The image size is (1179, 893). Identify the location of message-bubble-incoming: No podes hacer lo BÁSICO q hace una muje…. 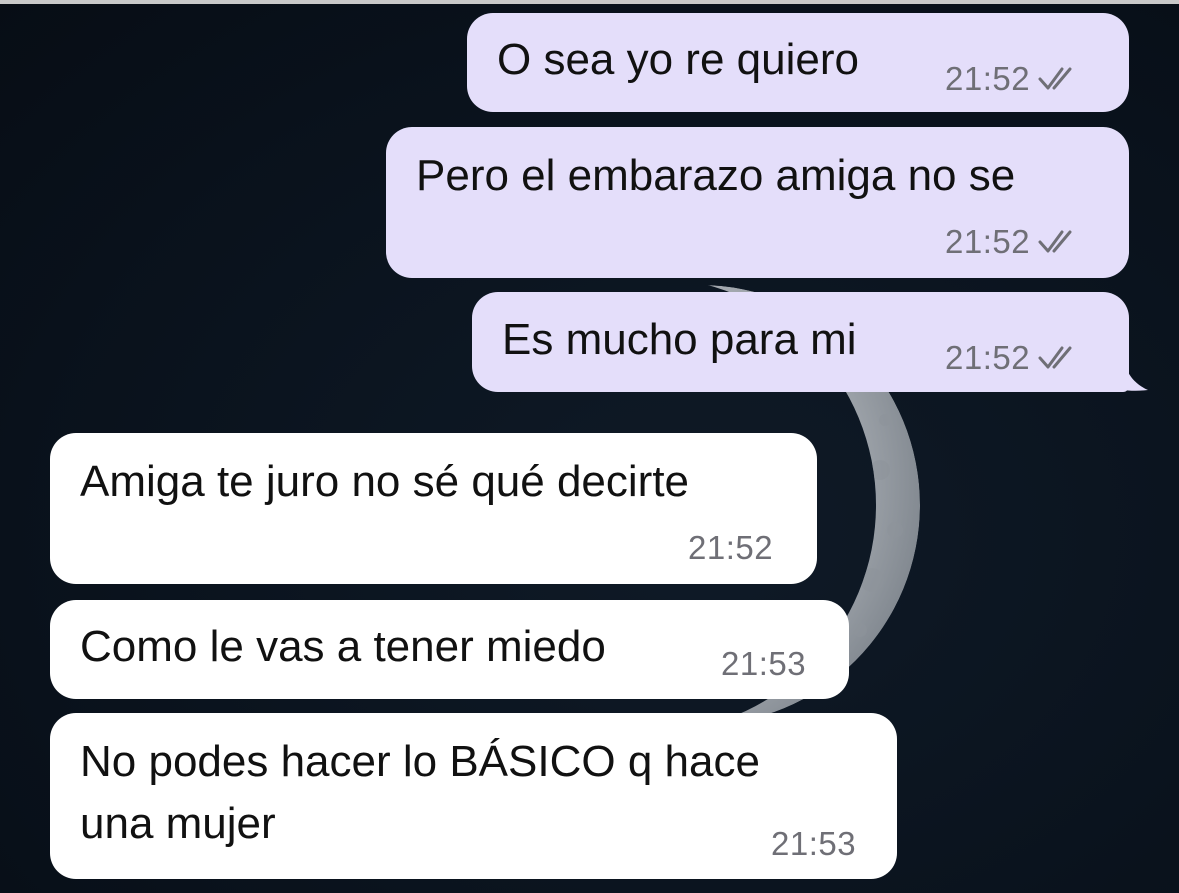
(473, 796).